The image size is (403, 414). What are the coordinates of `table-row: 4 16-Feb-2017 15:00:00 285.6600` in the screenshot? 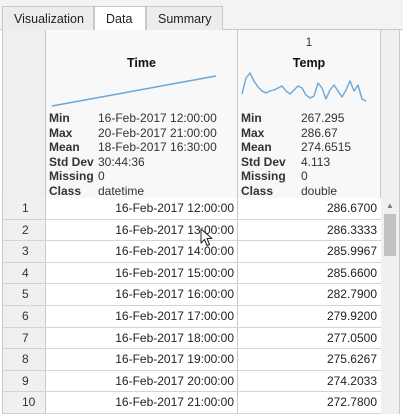 It's located at (192, 273).